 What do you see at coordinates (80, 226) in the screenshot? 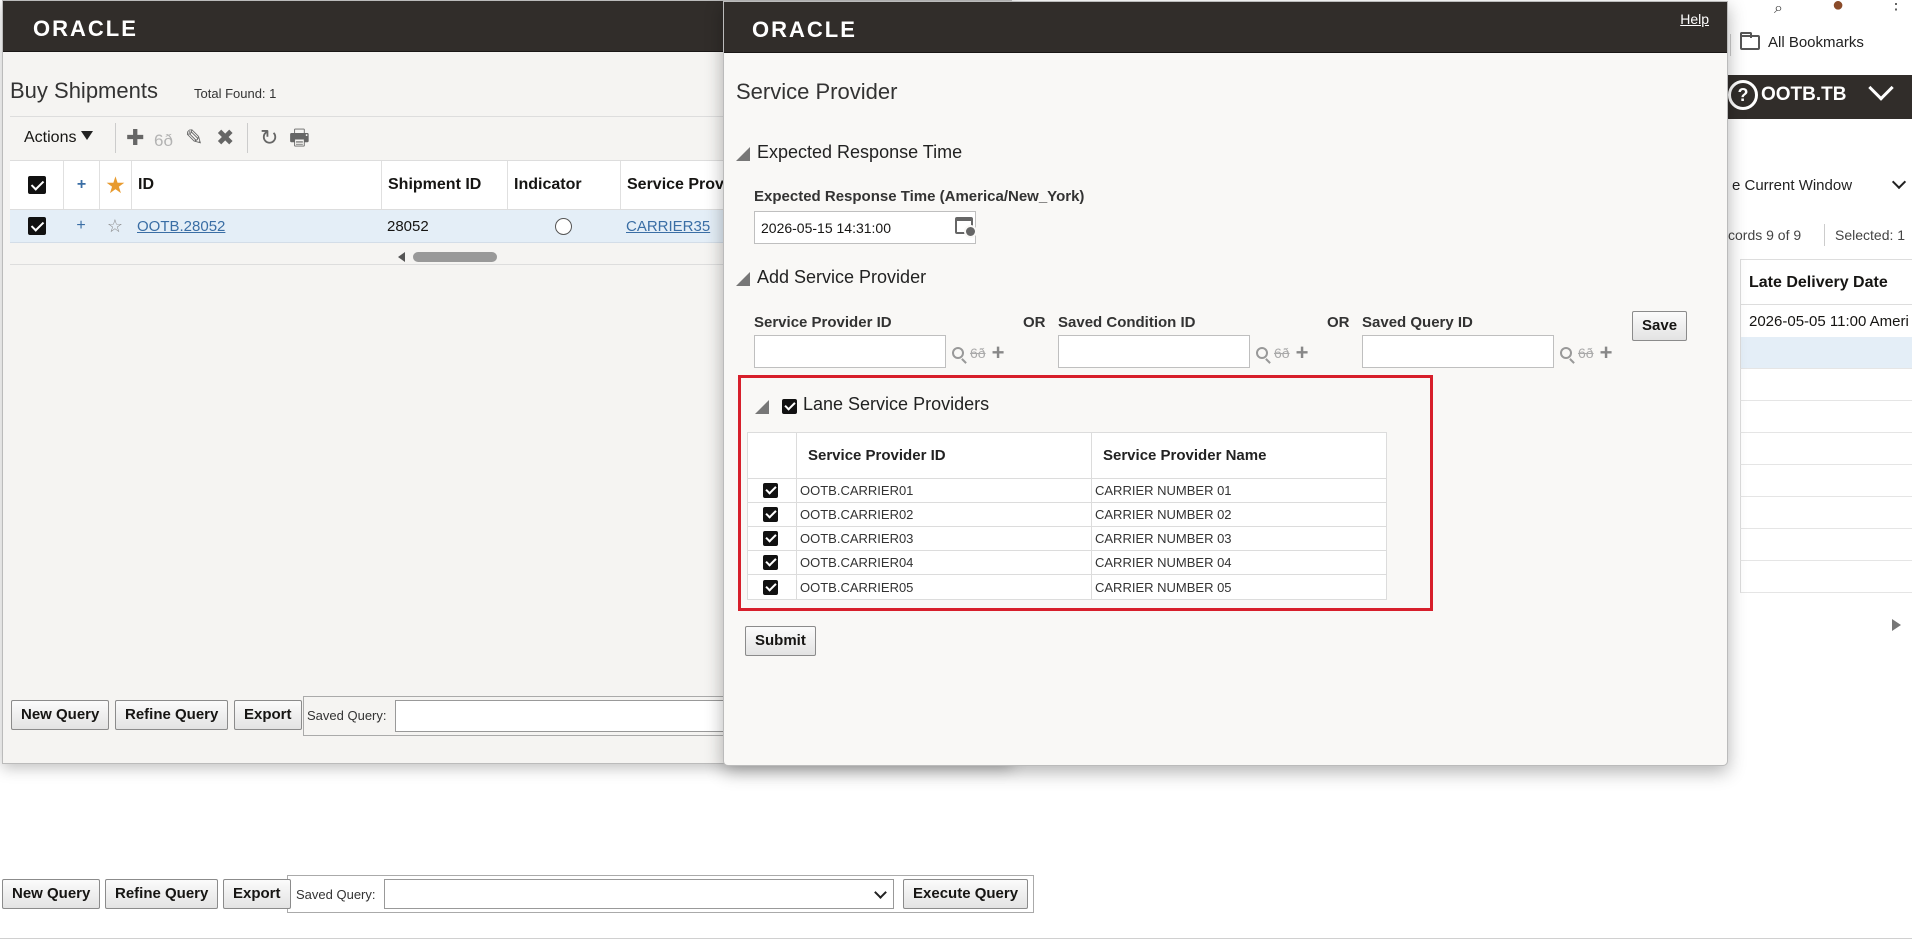
I see `expand-plus-icon: +` at bounding box center [80, 226].